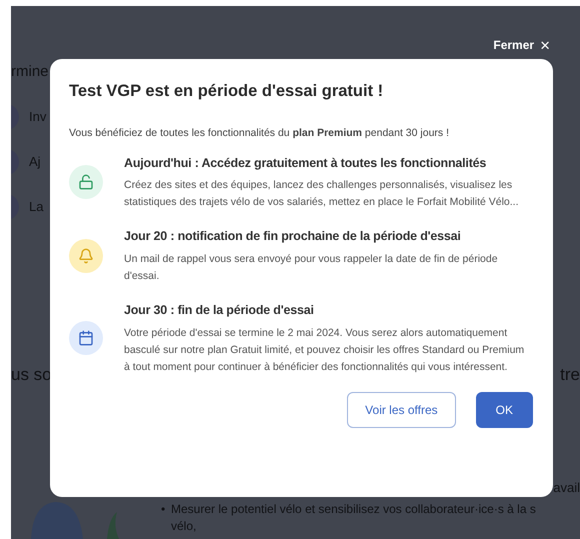 The image size is (580, 539). Describe the element at coordinates (36, 207) in the screenshot. I see `item-label: La` at that location.